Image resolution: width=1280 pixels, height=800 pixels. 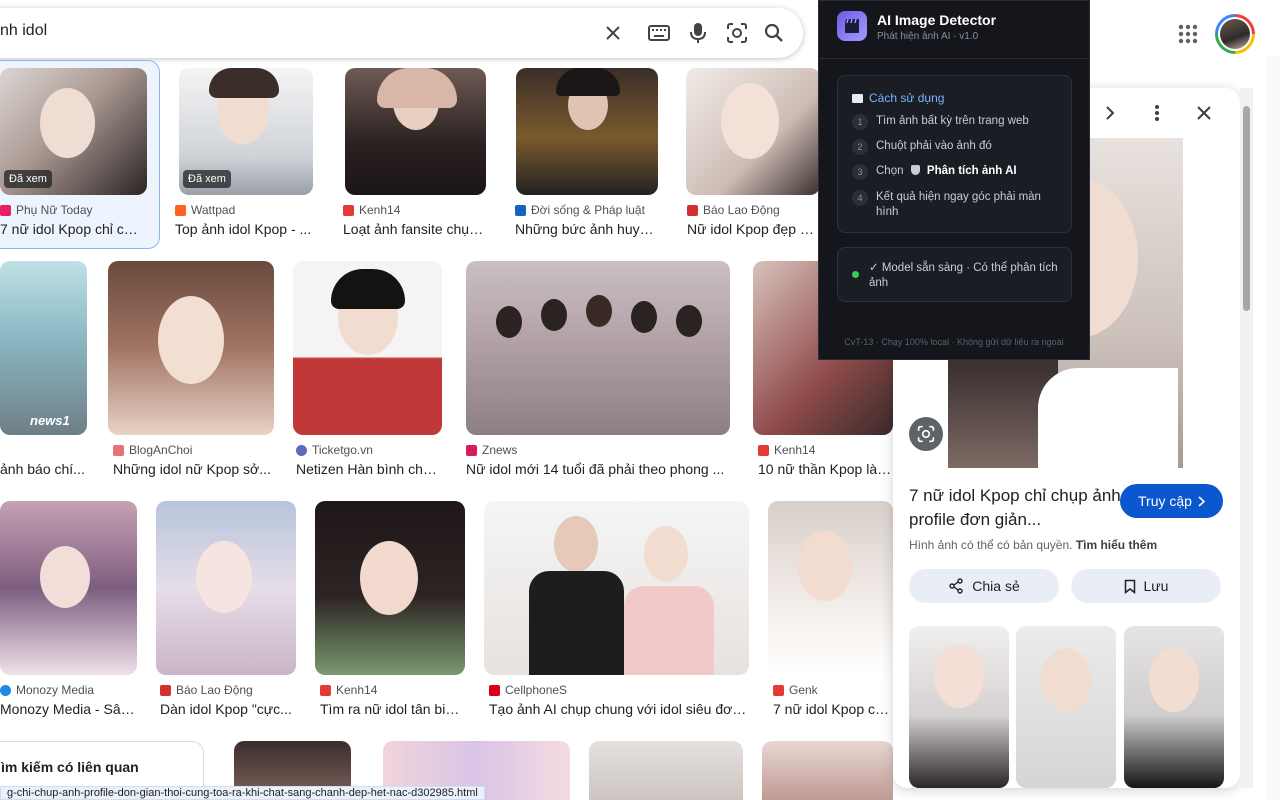 What do you see at coordinates (737, 33) in the screenshot?
I see `camera-lens-icon` at bounding box center [737, 33].